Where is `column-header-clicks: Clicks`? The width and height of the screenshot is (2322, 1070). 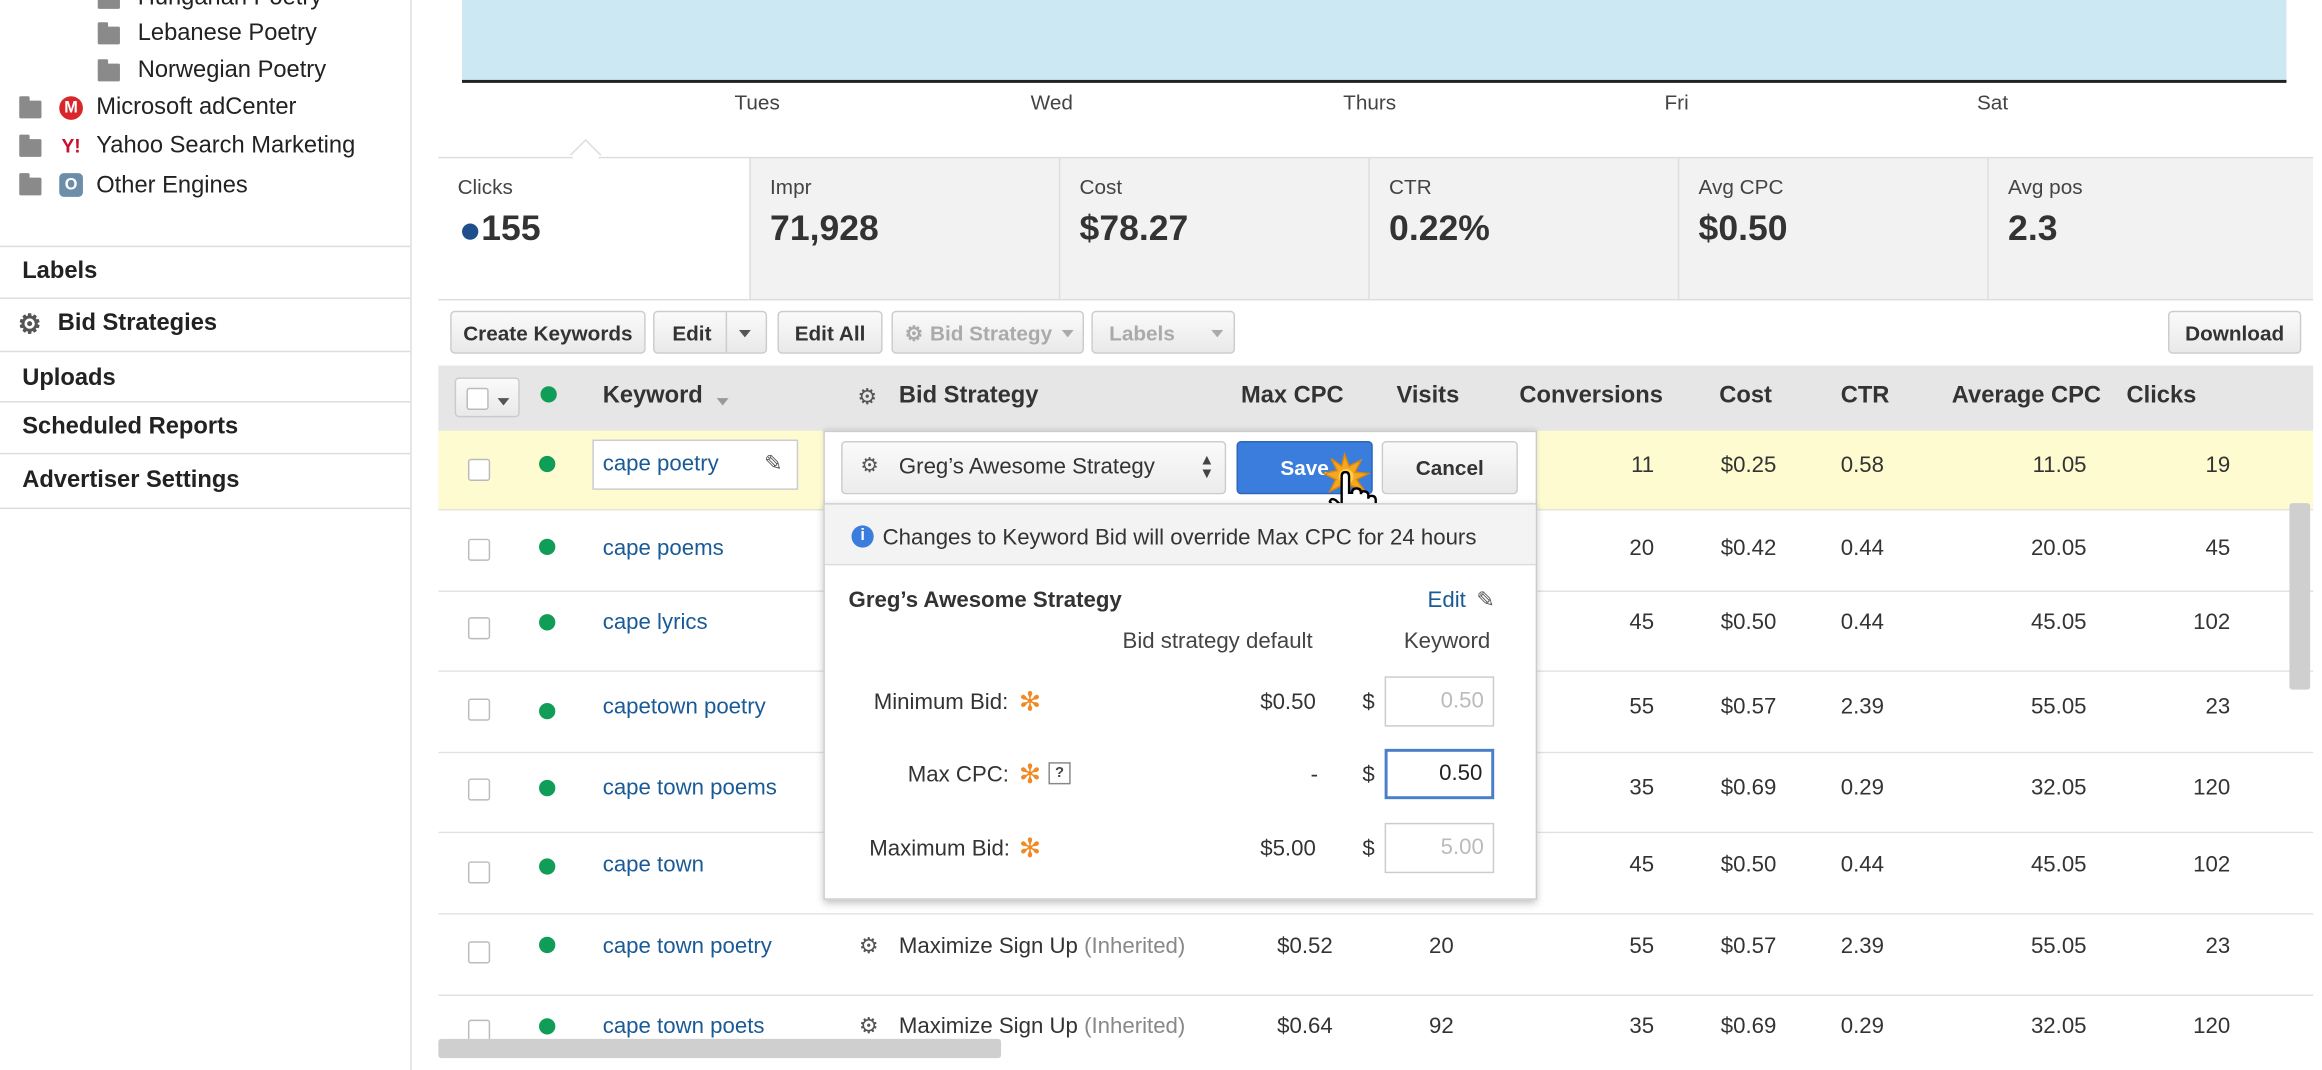 column-header-clicks: Clicks is located at coordinates (2162, 396).